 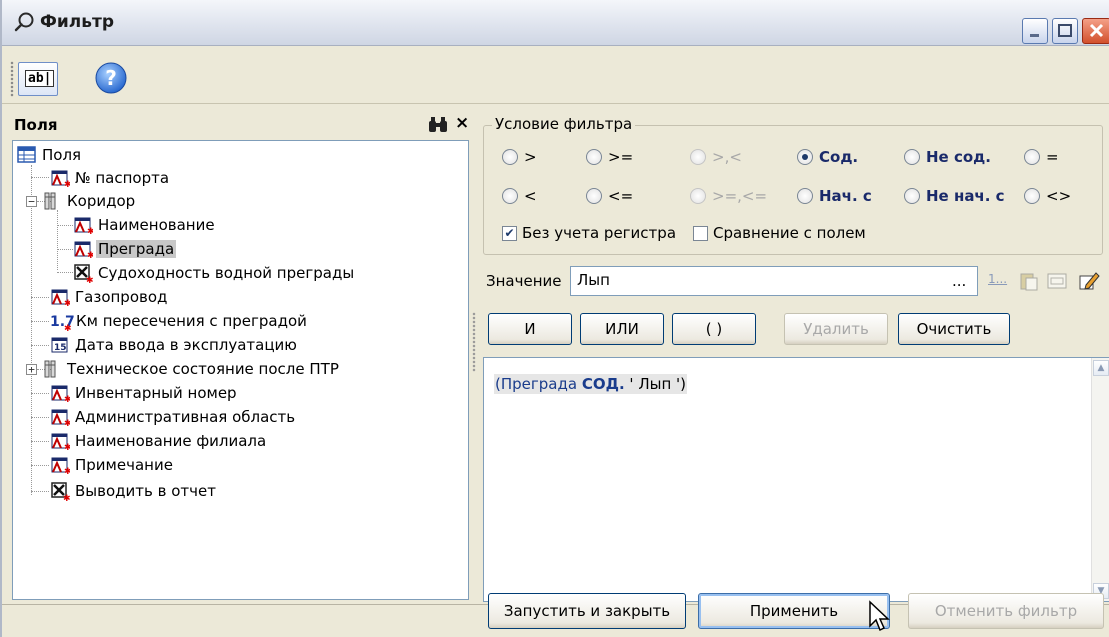 I want to click on fields-panel-header: Поля ×, so click(x=240, y=126).